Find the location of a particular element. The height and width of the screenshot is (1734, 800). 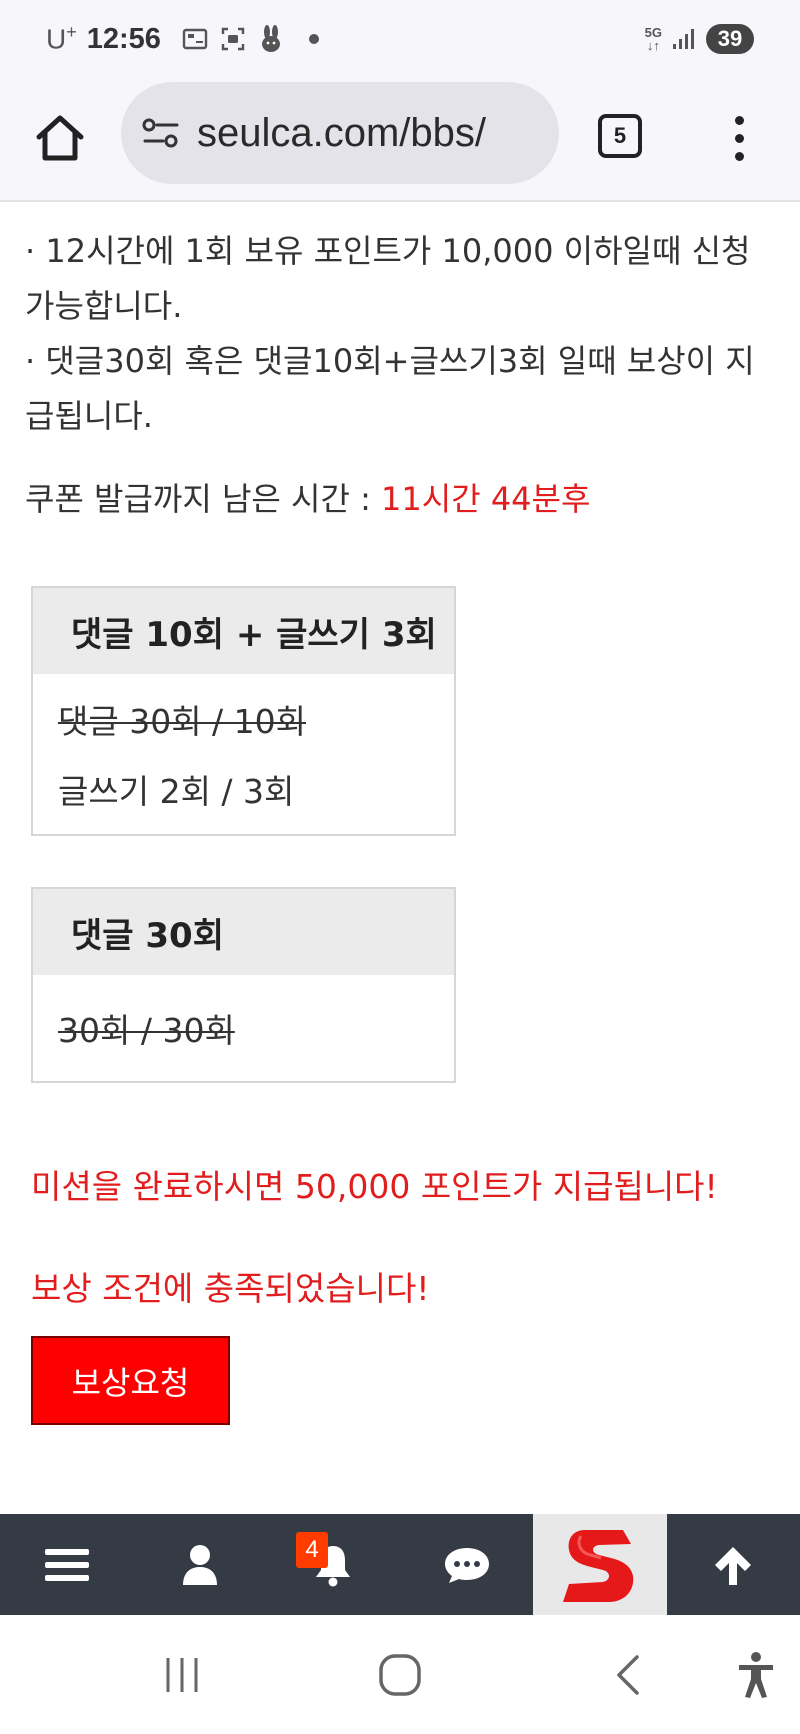

nav-menu is located at coordinates (66, 1564).